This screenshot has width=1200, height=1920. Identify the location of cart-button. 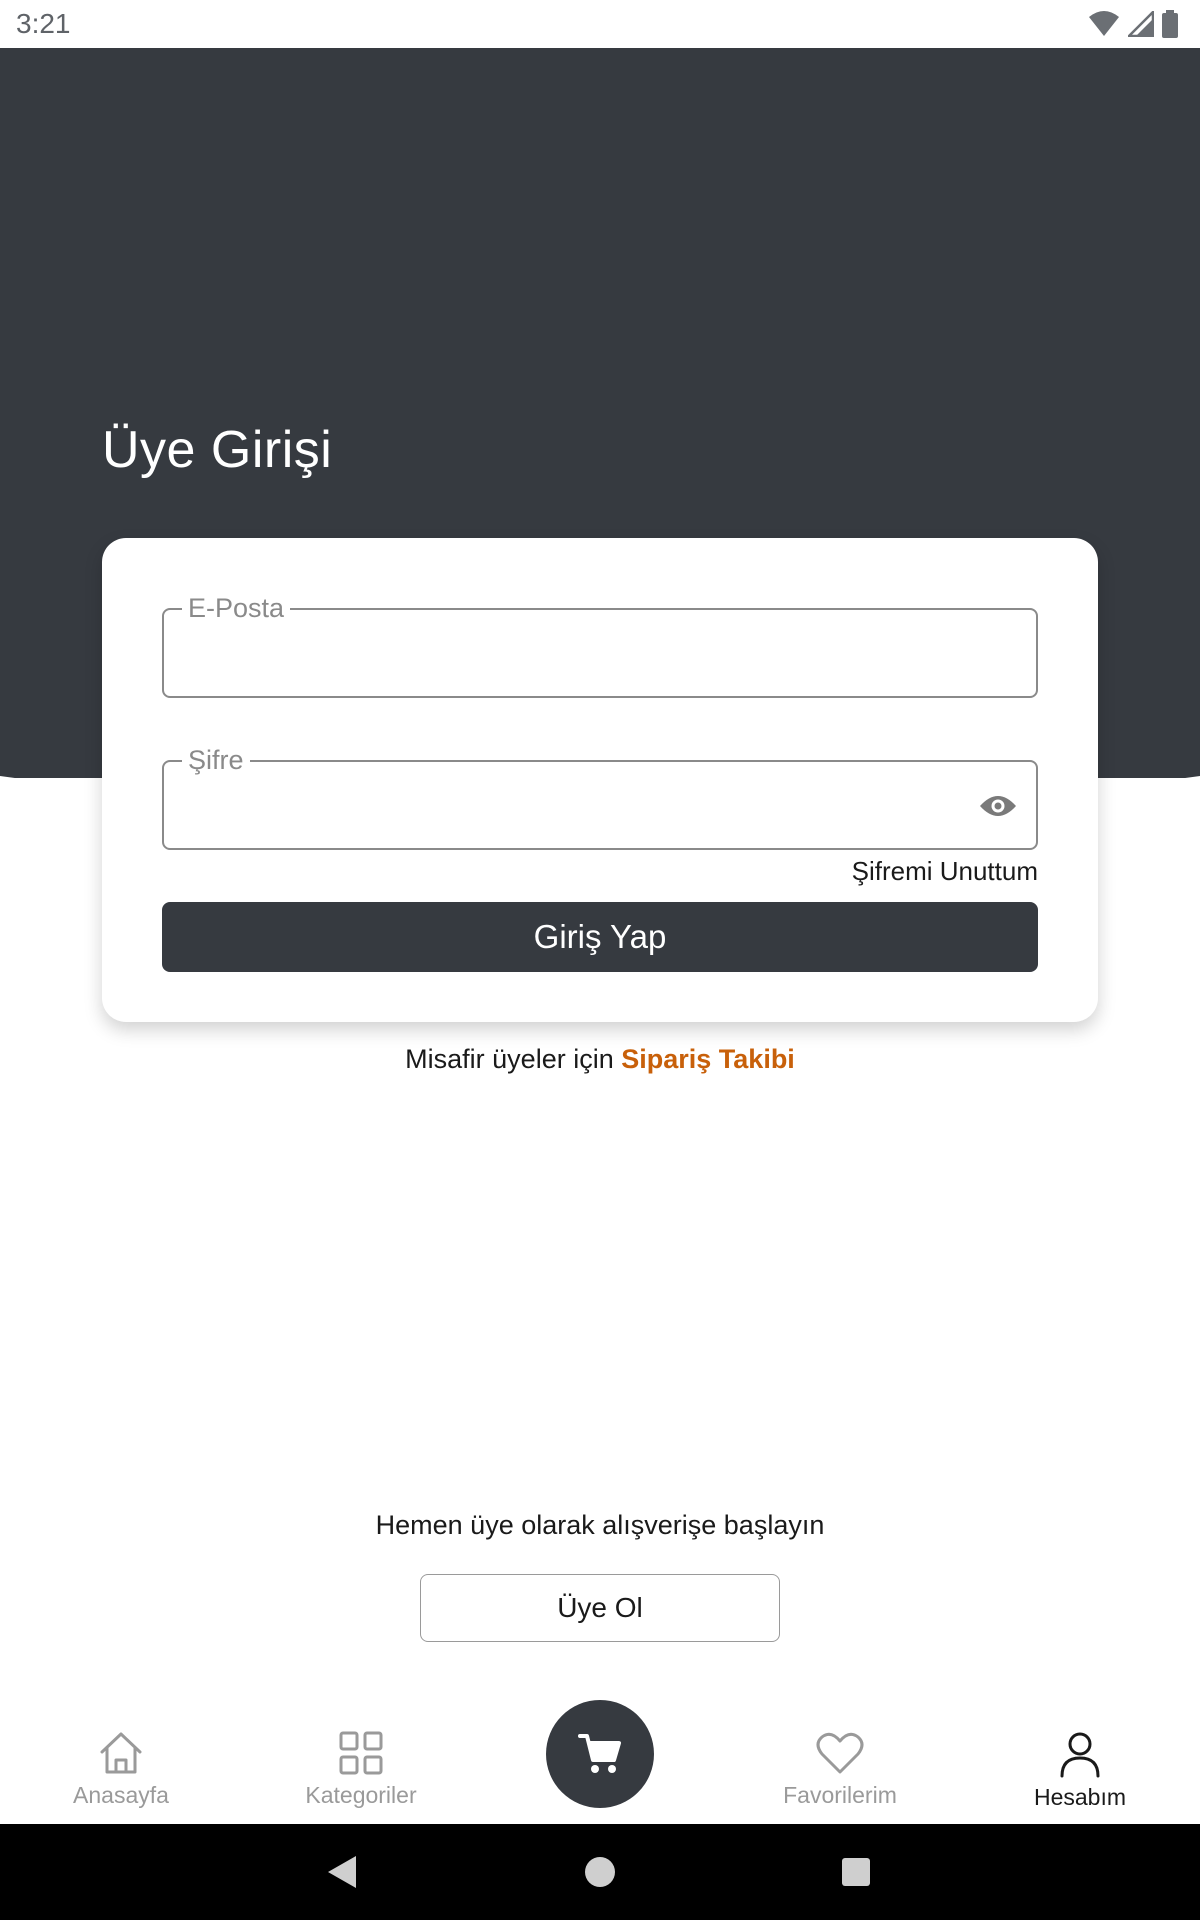
(600, 1754).